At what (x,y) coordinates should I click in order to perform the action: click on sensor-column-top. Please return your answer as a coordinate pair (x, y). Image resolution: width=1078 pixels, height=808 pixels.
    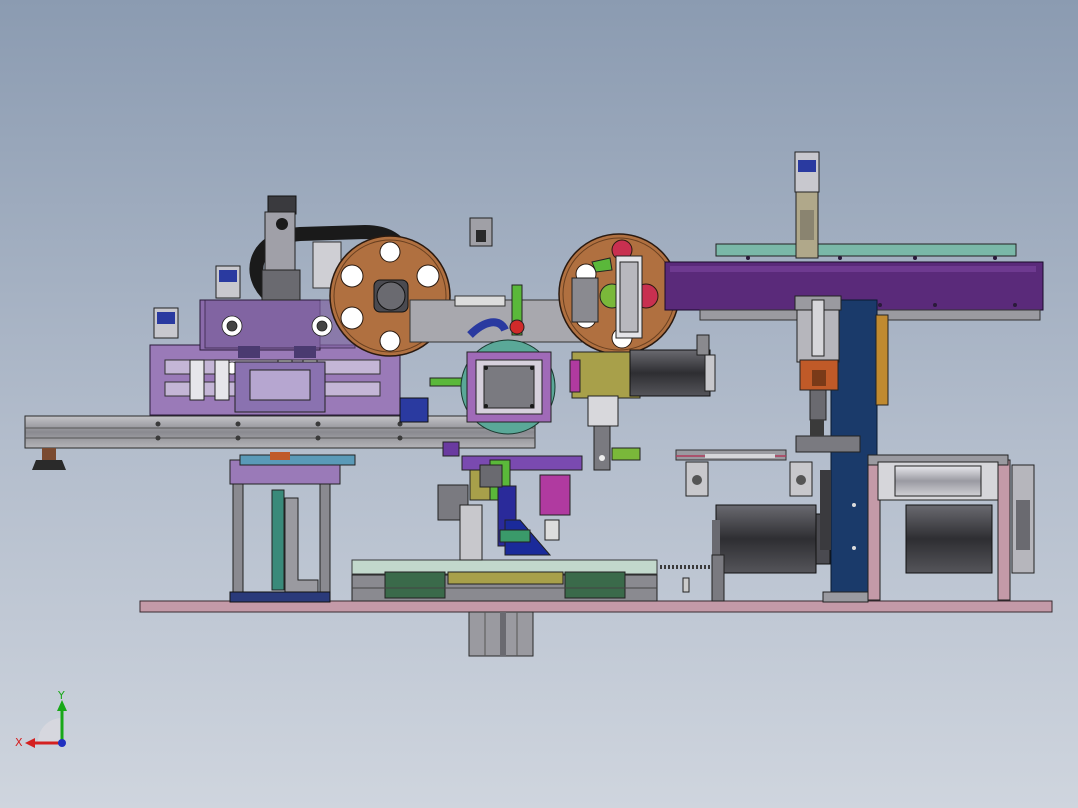
    Looking at the image, I should click on (807, 205).